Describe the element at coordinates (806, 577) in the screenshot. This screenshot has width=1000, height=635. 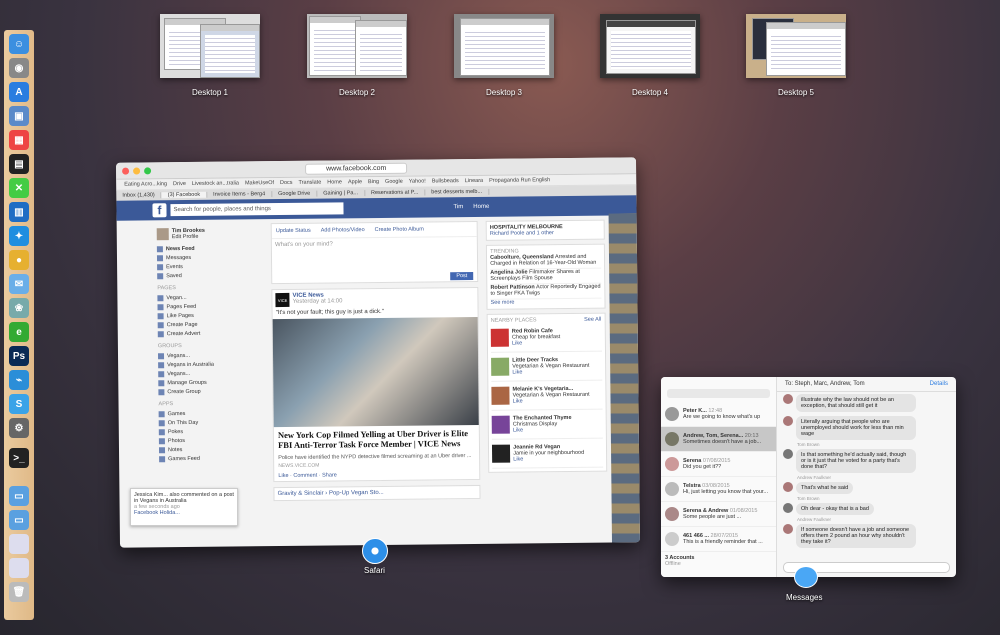
I see `messages-app-icon` at that location.